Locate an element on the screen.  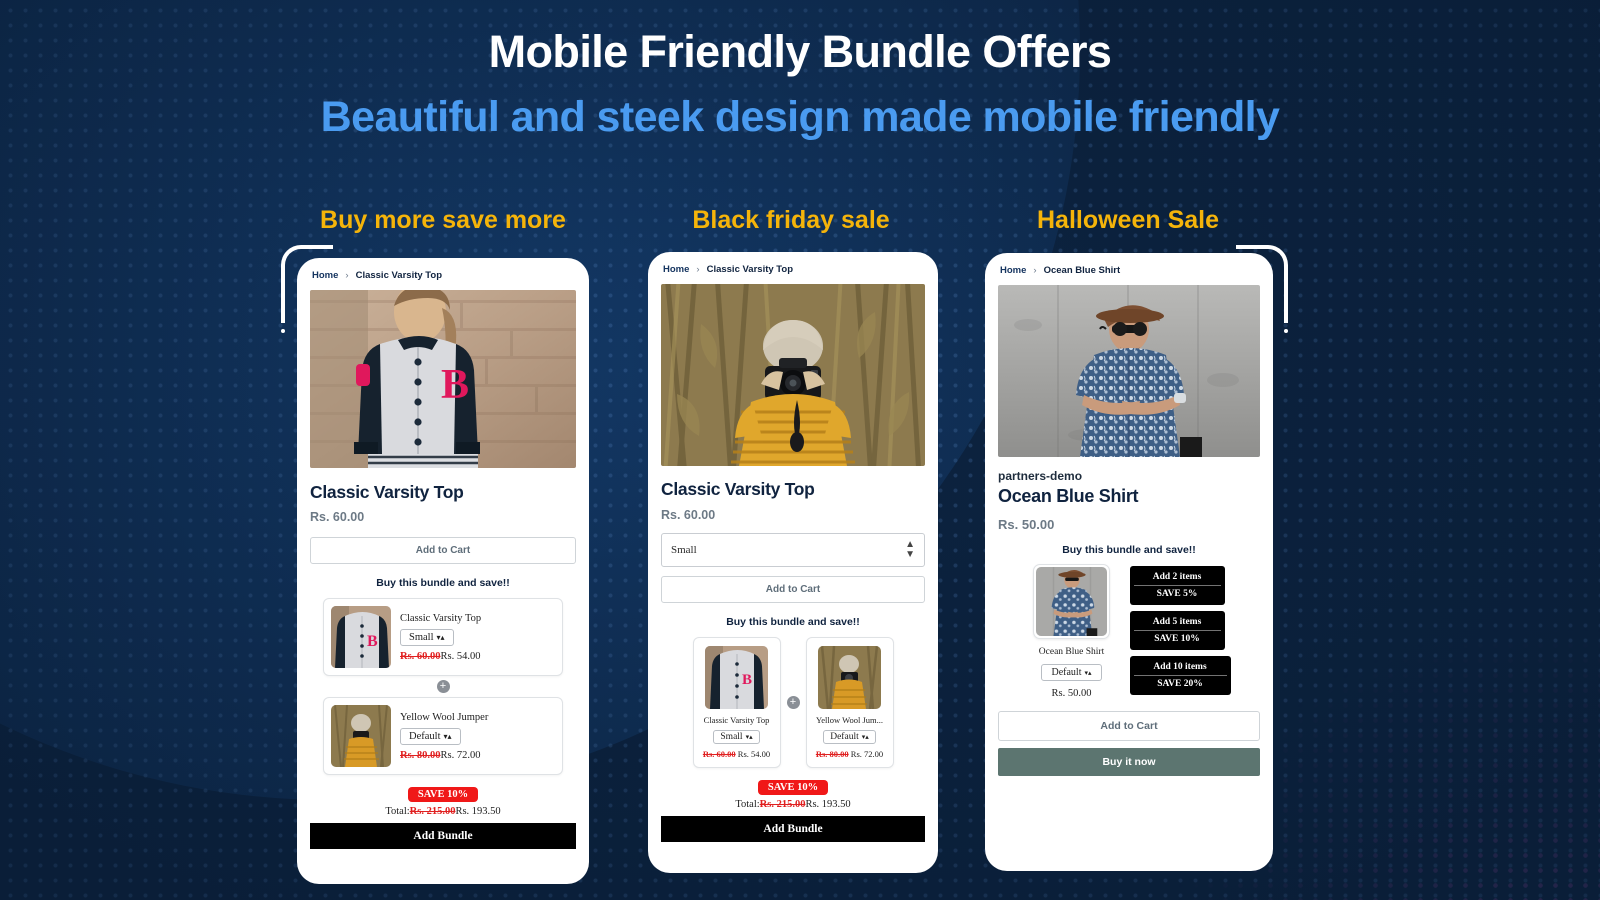
bundle-tier-option: Add 5 items SAVE 10% is located at coordinates (1177, 630).